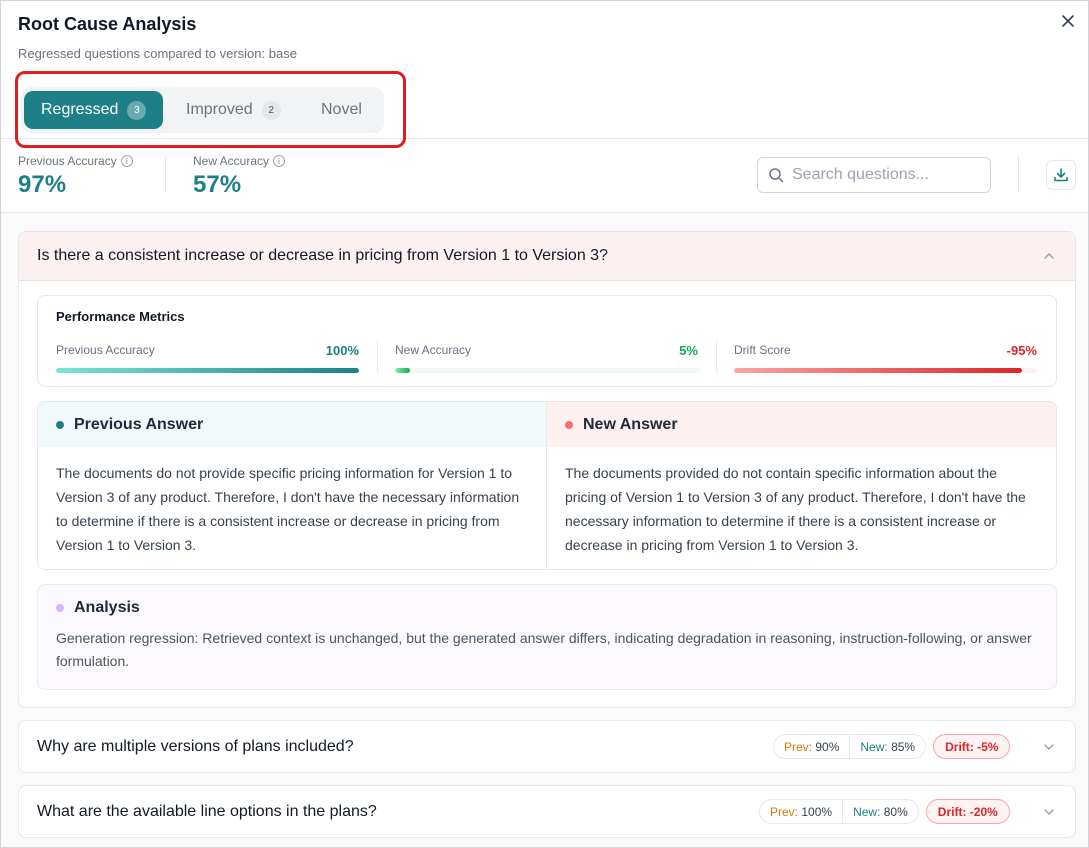 Image resolution: width=1089 pixels, height=848 pixels. What do you see at coordinates (801, 424) in the screenshot?
I see `new-answer-header: New Answer` at bounding box center [801, 424].